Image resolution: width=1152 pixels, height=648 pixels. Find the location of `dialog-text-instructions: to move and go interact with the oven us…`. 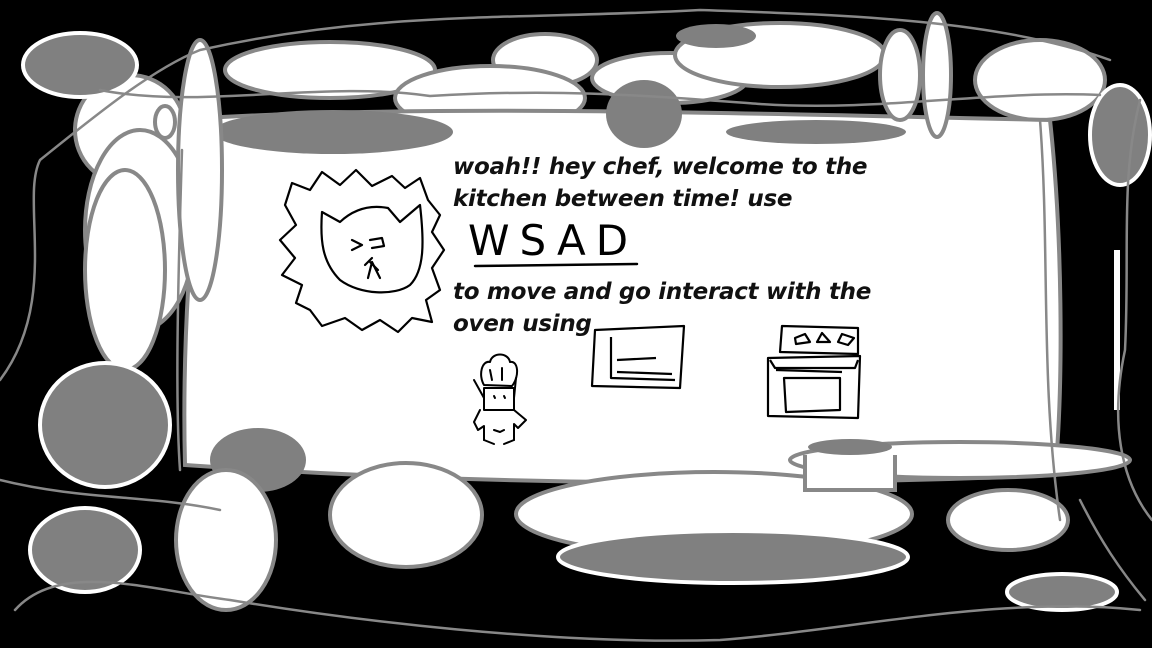

dialog-text-instructions: to move and go interact with the oven us… is located at coordinates (662, 308).